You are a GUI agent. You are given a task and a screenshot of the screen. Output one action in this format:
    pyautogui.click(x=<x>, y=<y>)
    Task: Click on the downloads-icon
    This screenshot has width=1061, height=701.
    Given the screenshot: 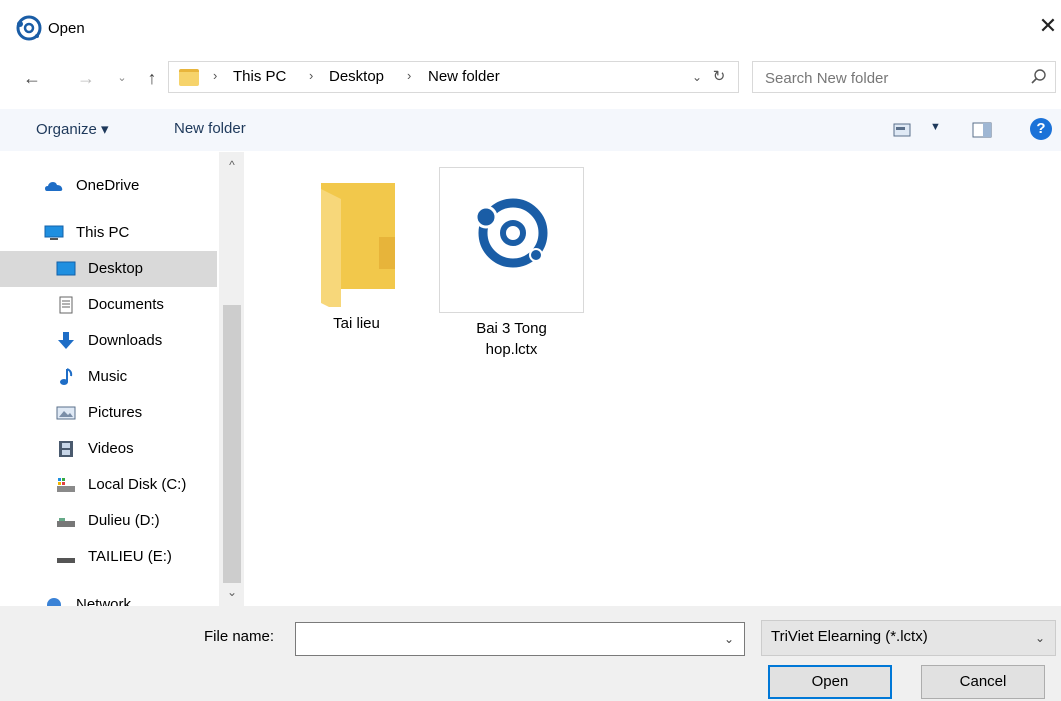 What is the action you would take?
    pyautogui.click(x=66, y=340)
    